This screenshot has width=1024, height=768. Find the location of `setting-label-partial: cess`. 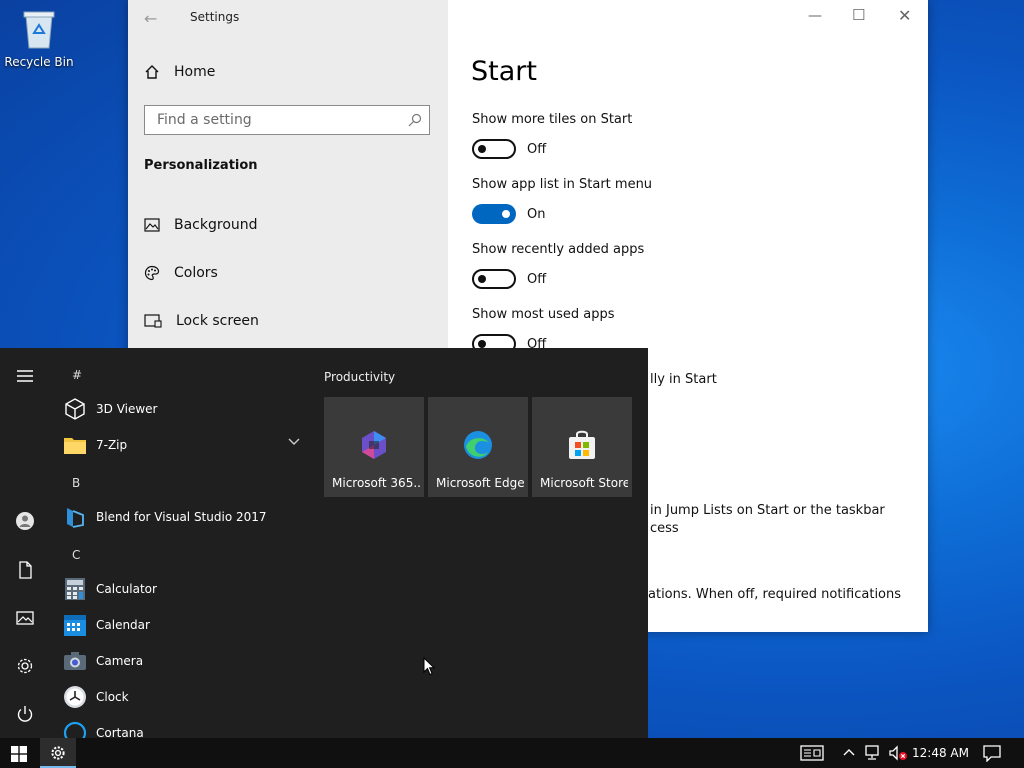

setting-label-partial: cess is located at coordinates (664, 528).